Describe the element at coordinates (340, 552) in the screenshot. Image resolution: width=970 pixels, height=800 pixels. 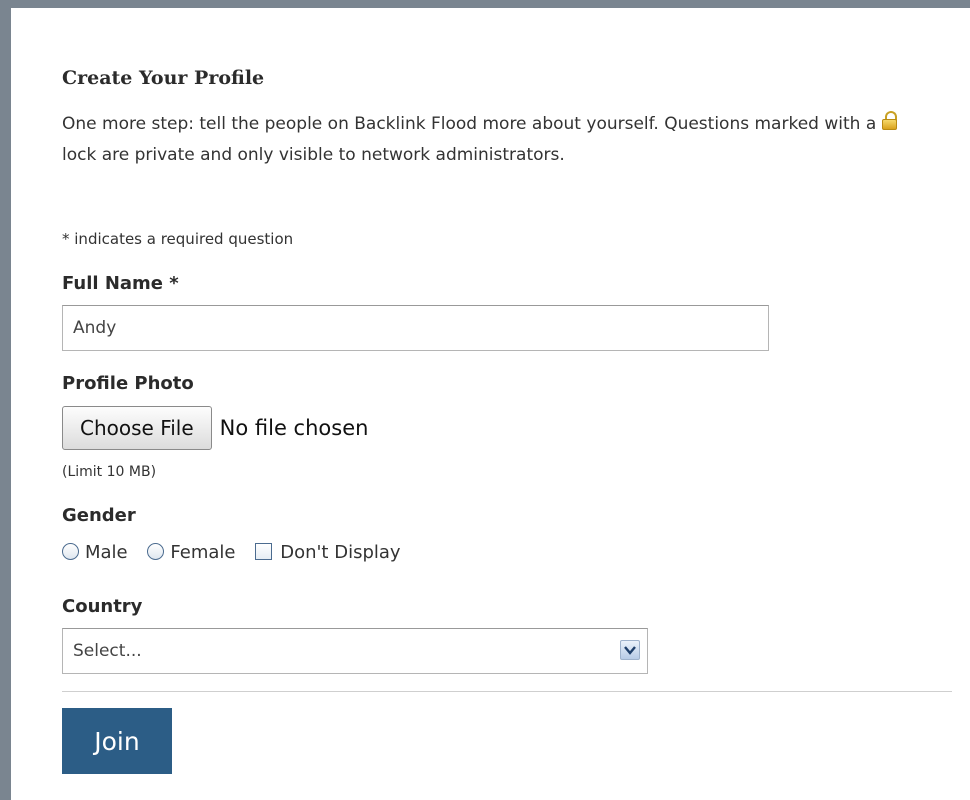
I see `dont-display-label: Don't Display` at that location.